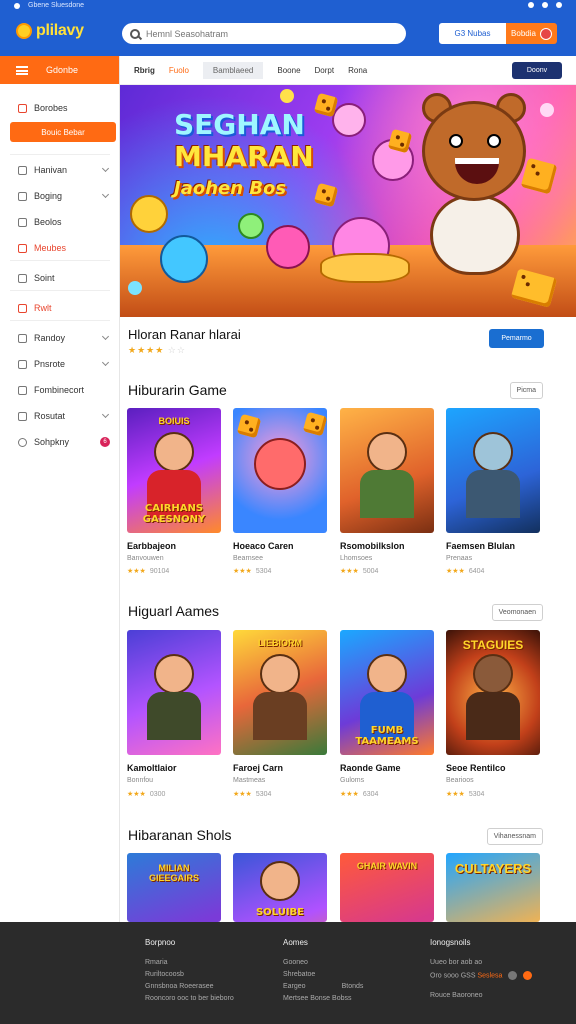 This screenshot has height=1024, width=576. What do you see at coordinates (145, 558) in the screenshot?
I see `game-category: Banvouwen` at bounding box center [145, 558].